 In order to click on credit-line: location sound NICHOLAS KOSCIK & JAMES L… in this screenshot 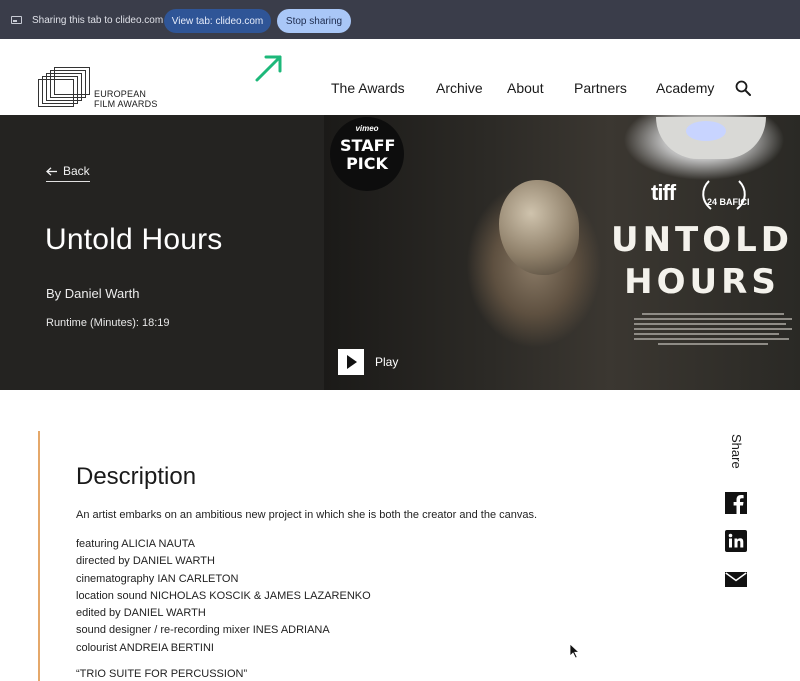, I will do `click(223, 595)`.